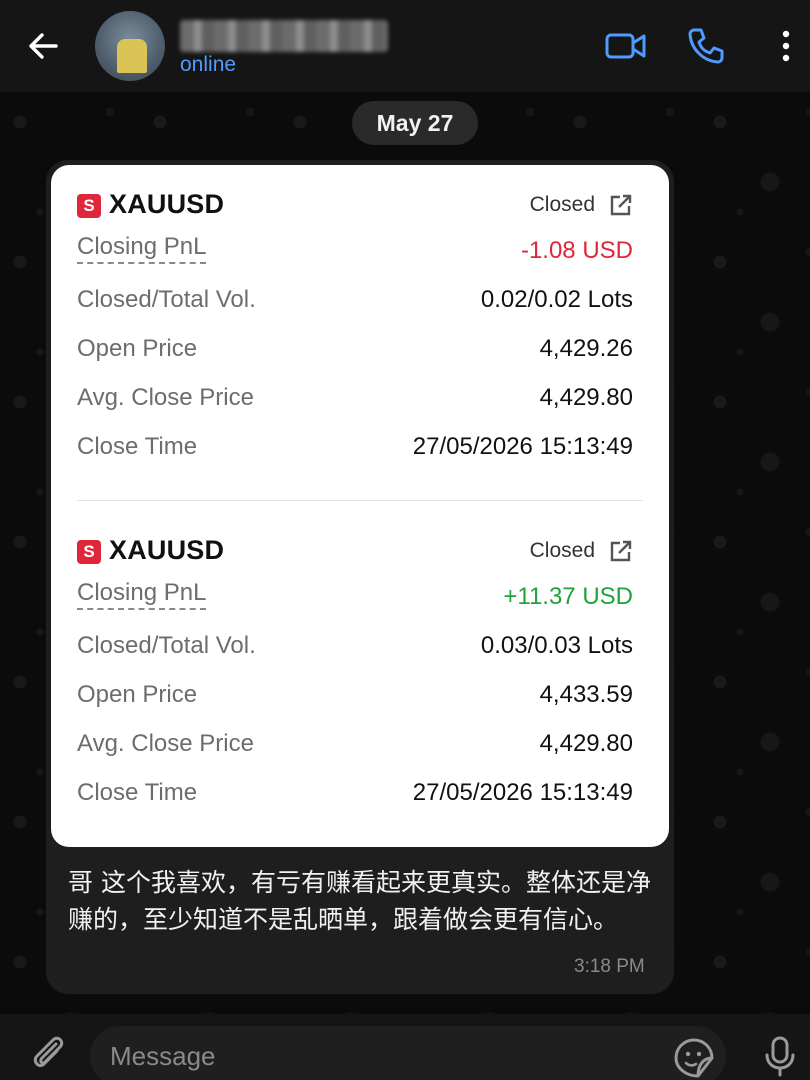  Describe the element at coordinates (360, 298) in the screenshot. I see `volume-row: Closed/Total Vol. 0.02/0.02 Lots` at that location.